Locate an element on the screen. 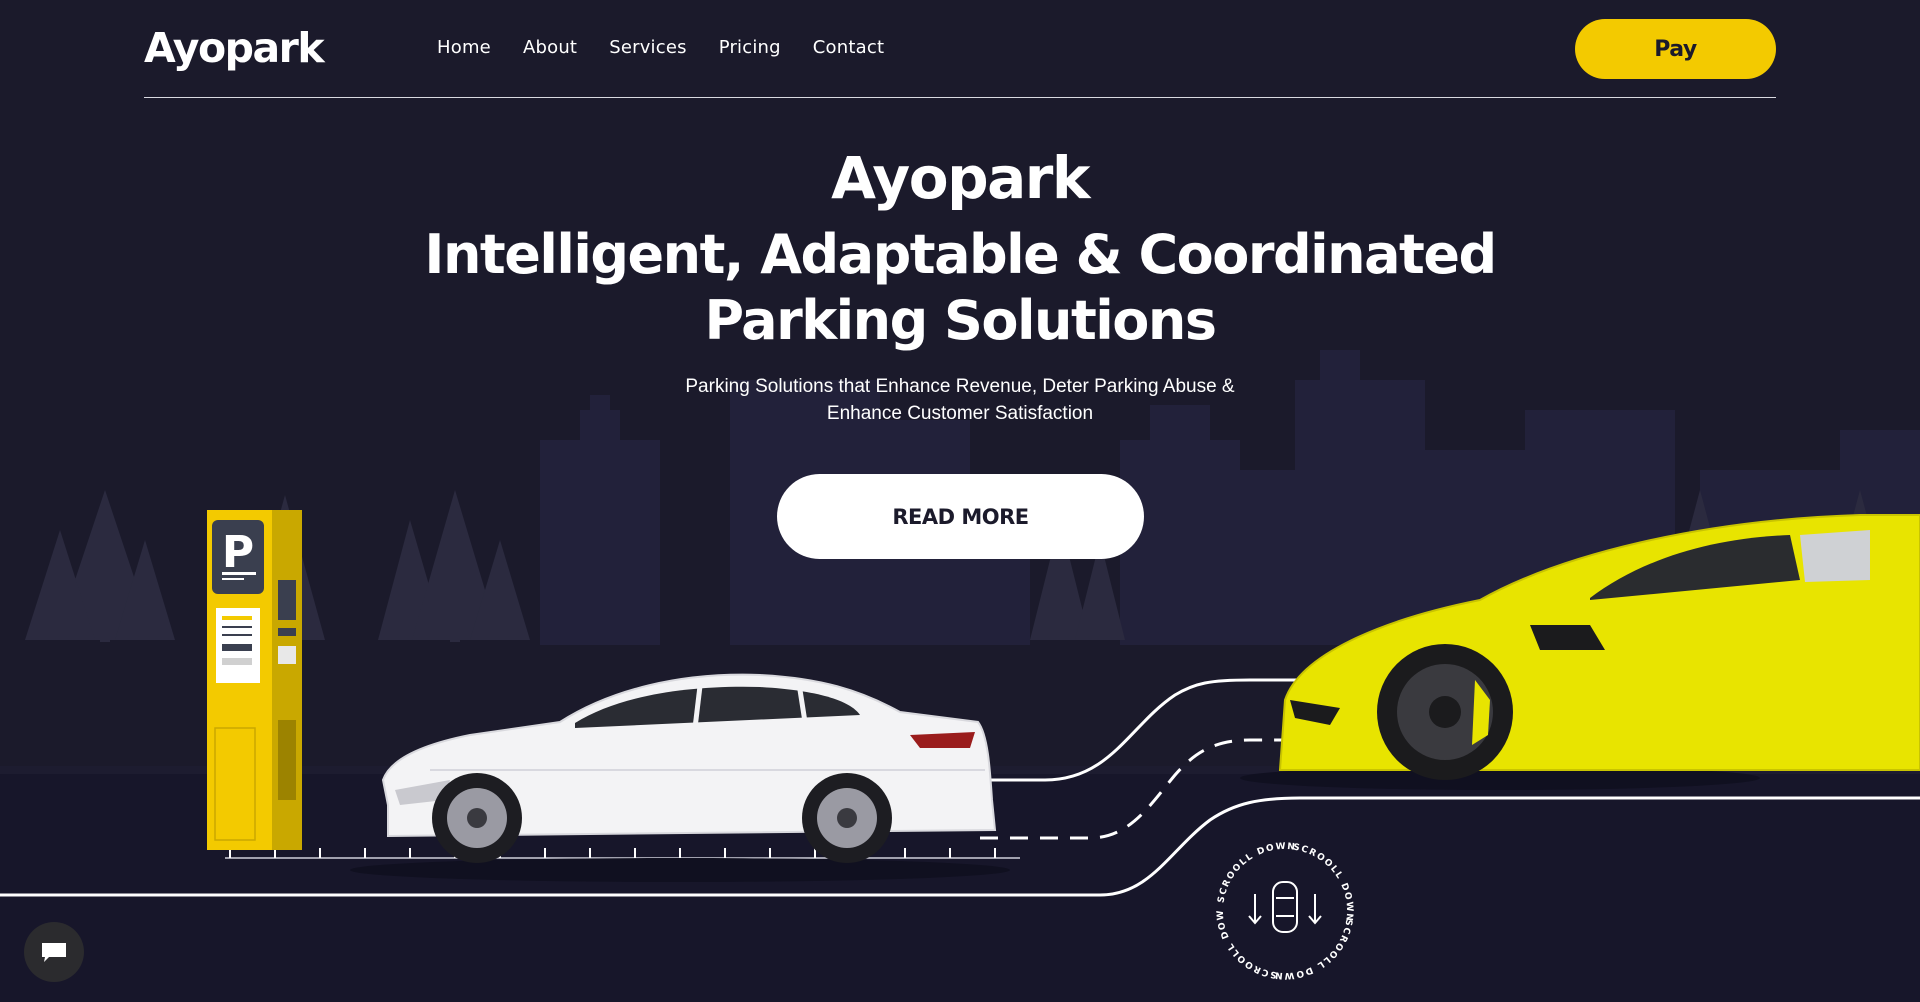 This screenshot has width=1920, height=1002. scroll-label-2: SCROOLL DOWN is located at coordinates (1322, 882).